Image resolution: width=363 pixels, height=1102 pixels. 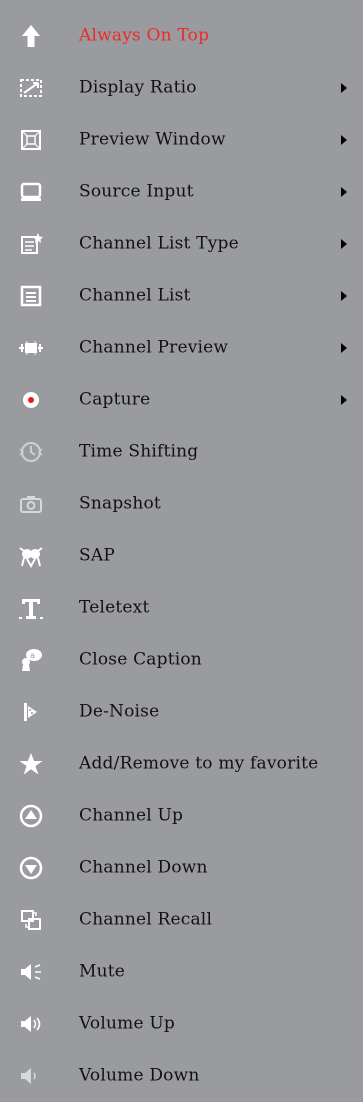 I want to click on menu-item-label: Time Shifting, so click(x=139, y=451).